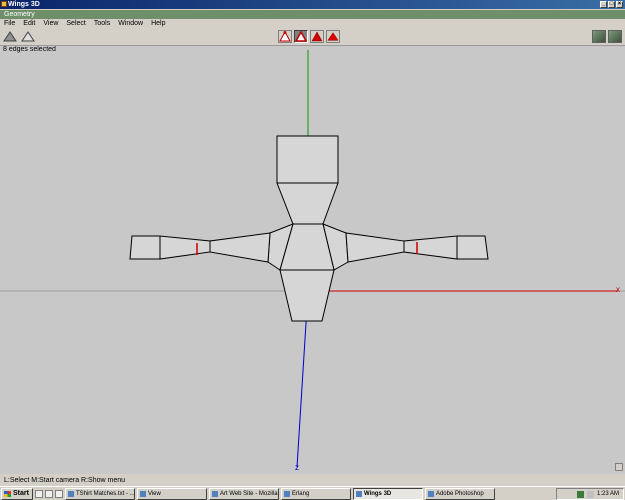 The height and width of the screenshot is (500, 625). Describe the element at coordinates (104, 23) in the screenshot. I see `menu-tools: Tools` at that location.